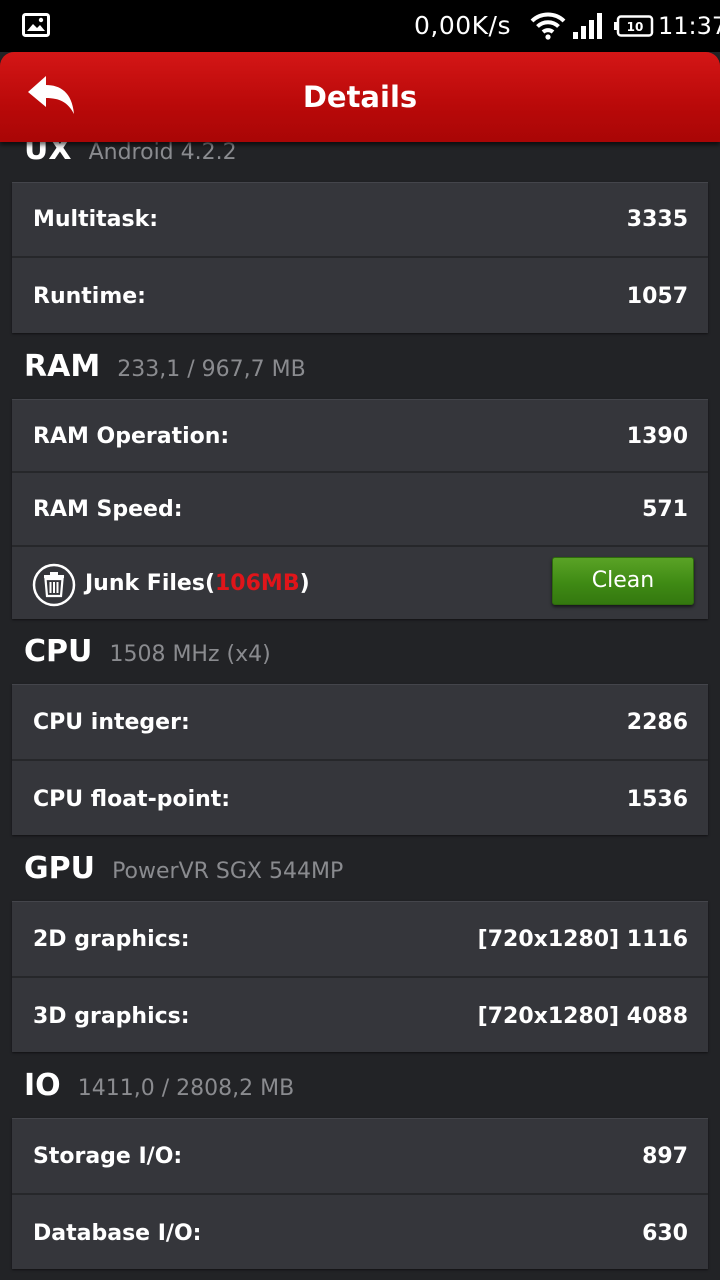  Describe the element at coordinates (132, 799) in the screenshot. I see `row-label: CPU float-point:` at that location.